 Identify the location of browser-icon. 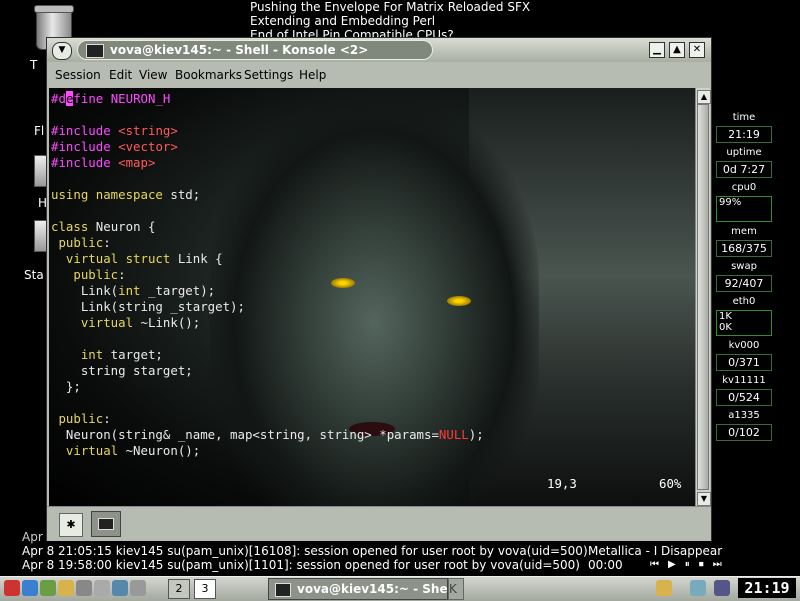
(30, 588).